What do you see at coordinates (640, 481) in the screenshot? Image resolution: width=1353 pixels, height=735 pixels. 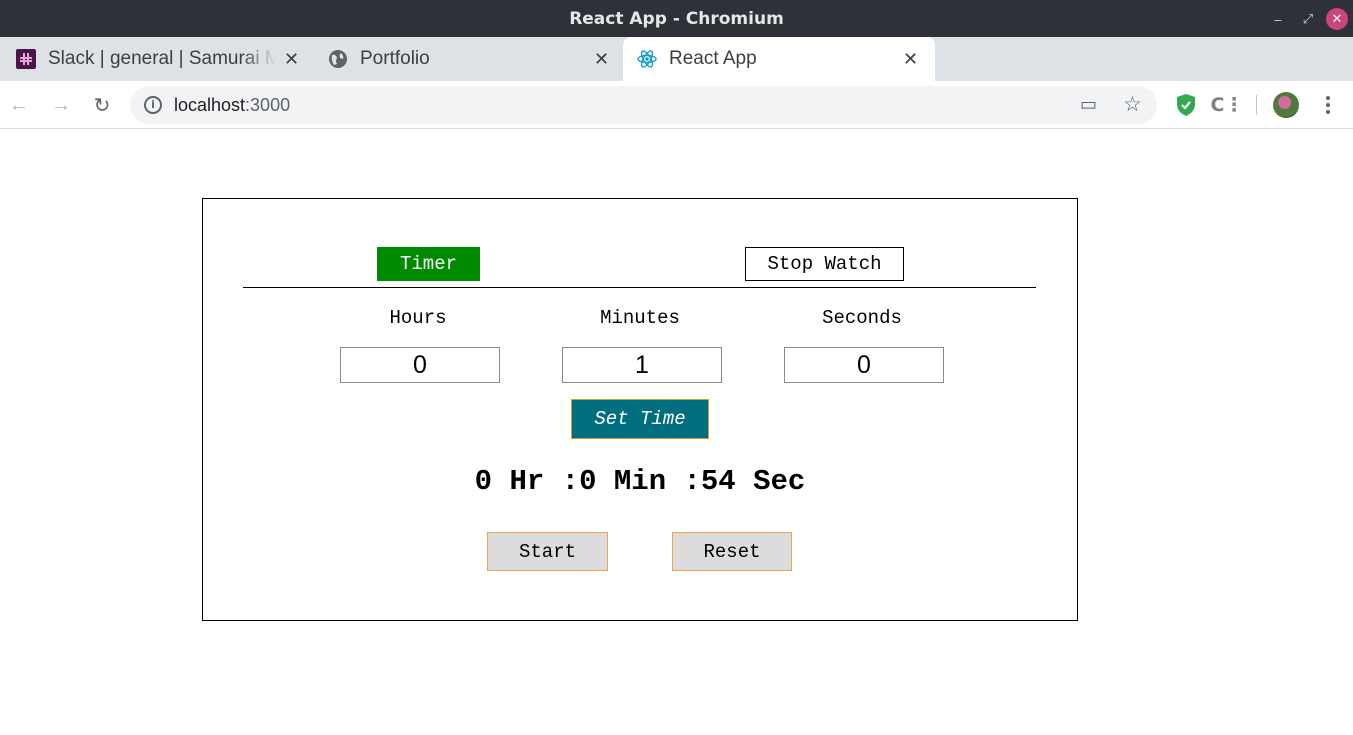 I see `time-readout: 0 Hr :0 Min :54 Sec` at bounding box center [640, 481].